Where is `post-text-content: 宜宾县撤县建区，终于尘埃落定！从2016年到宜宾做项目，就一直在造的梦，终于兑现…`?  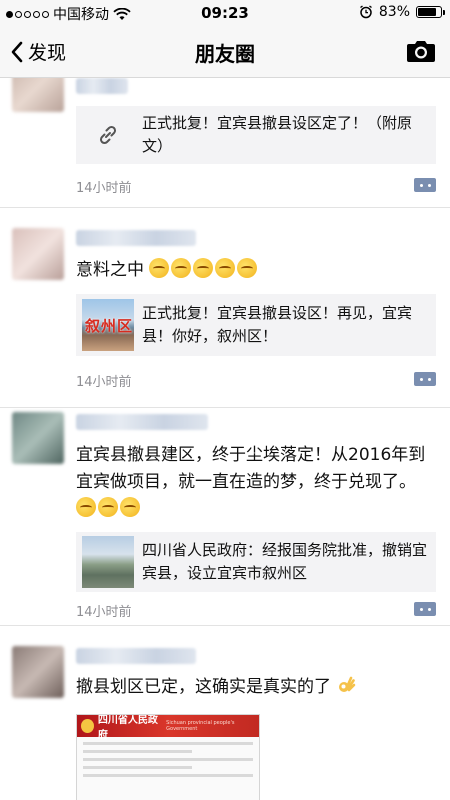
post-text-content: 宜宾县撤县建区，终于尘埃落定！从2016年到宜宾做项目，就一直在造的梦，终于兑现… is located at coordinates (251, 468).